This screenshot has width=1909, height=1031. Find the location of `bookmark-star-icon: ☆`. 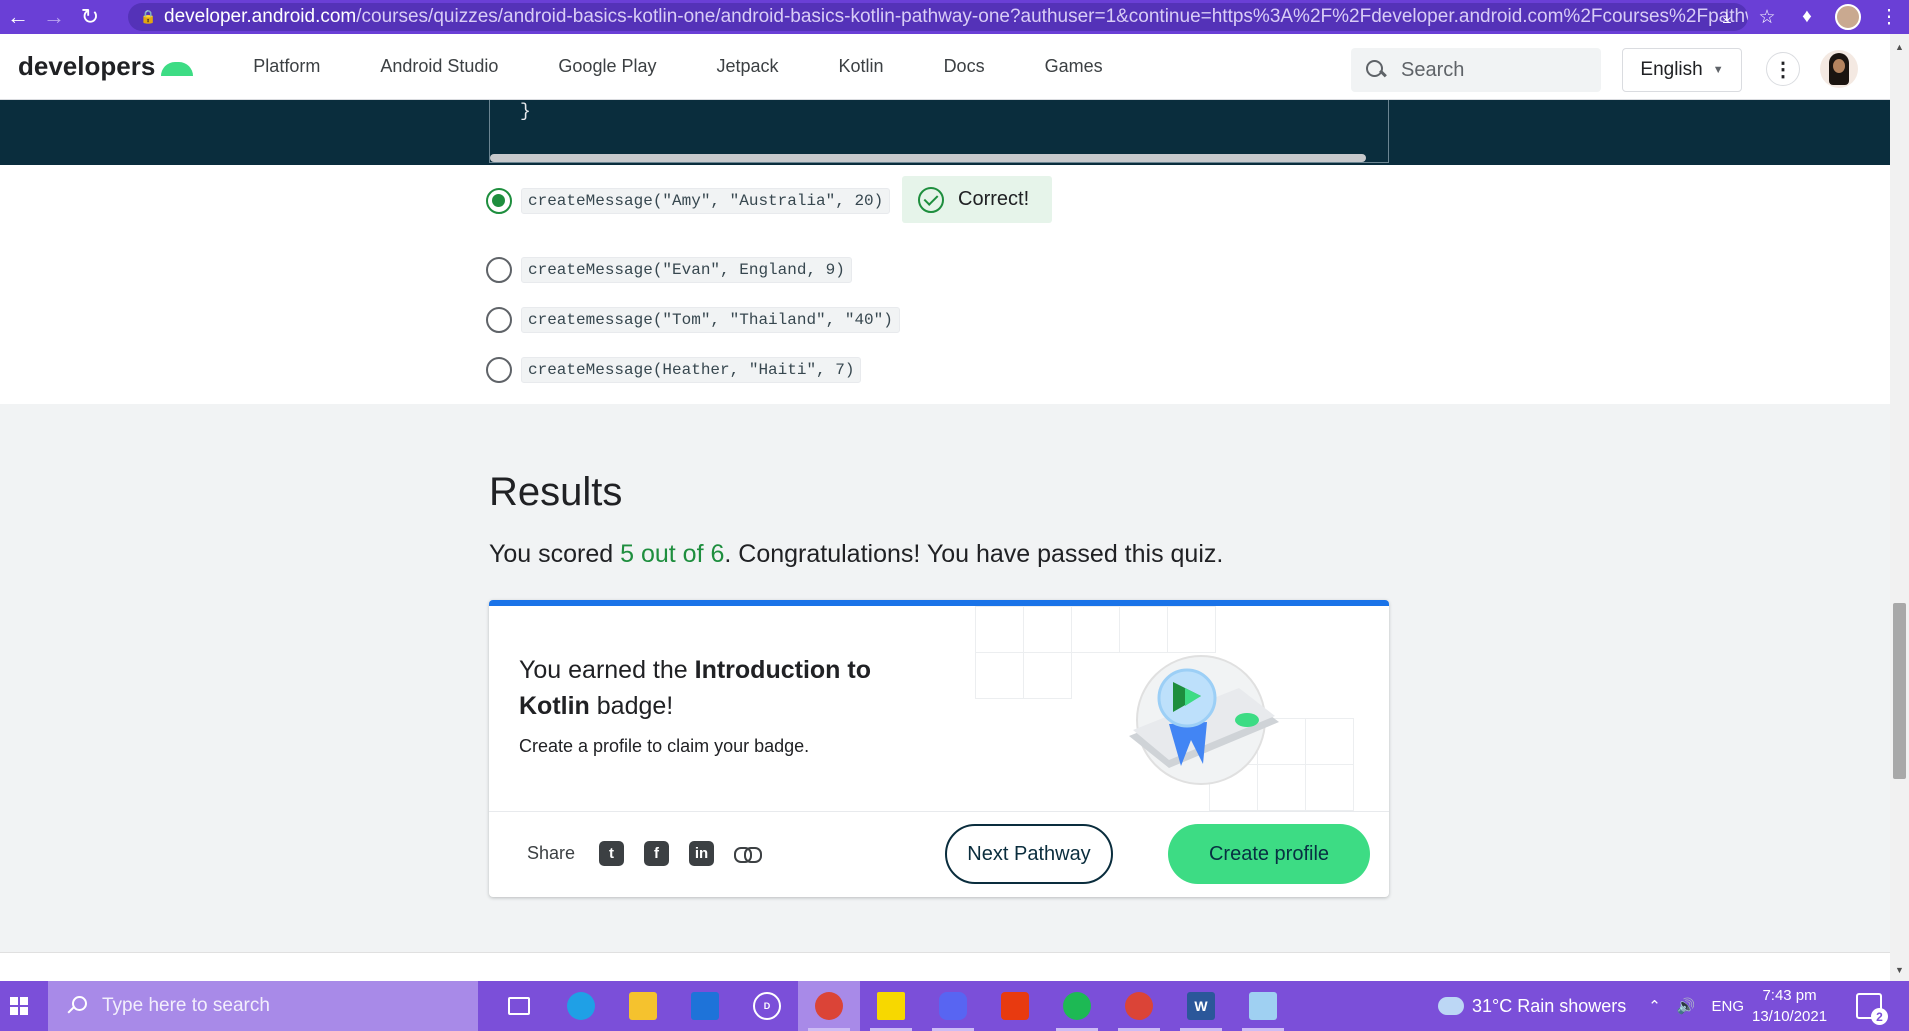

bookmark-star-icon: ☆ is located at coordinates (1767, 17).